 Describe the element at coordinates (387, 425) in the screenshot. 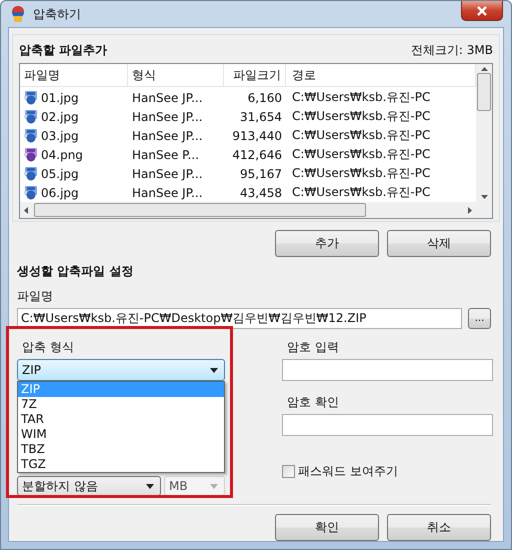

I see `password-confirm-field` at that location.